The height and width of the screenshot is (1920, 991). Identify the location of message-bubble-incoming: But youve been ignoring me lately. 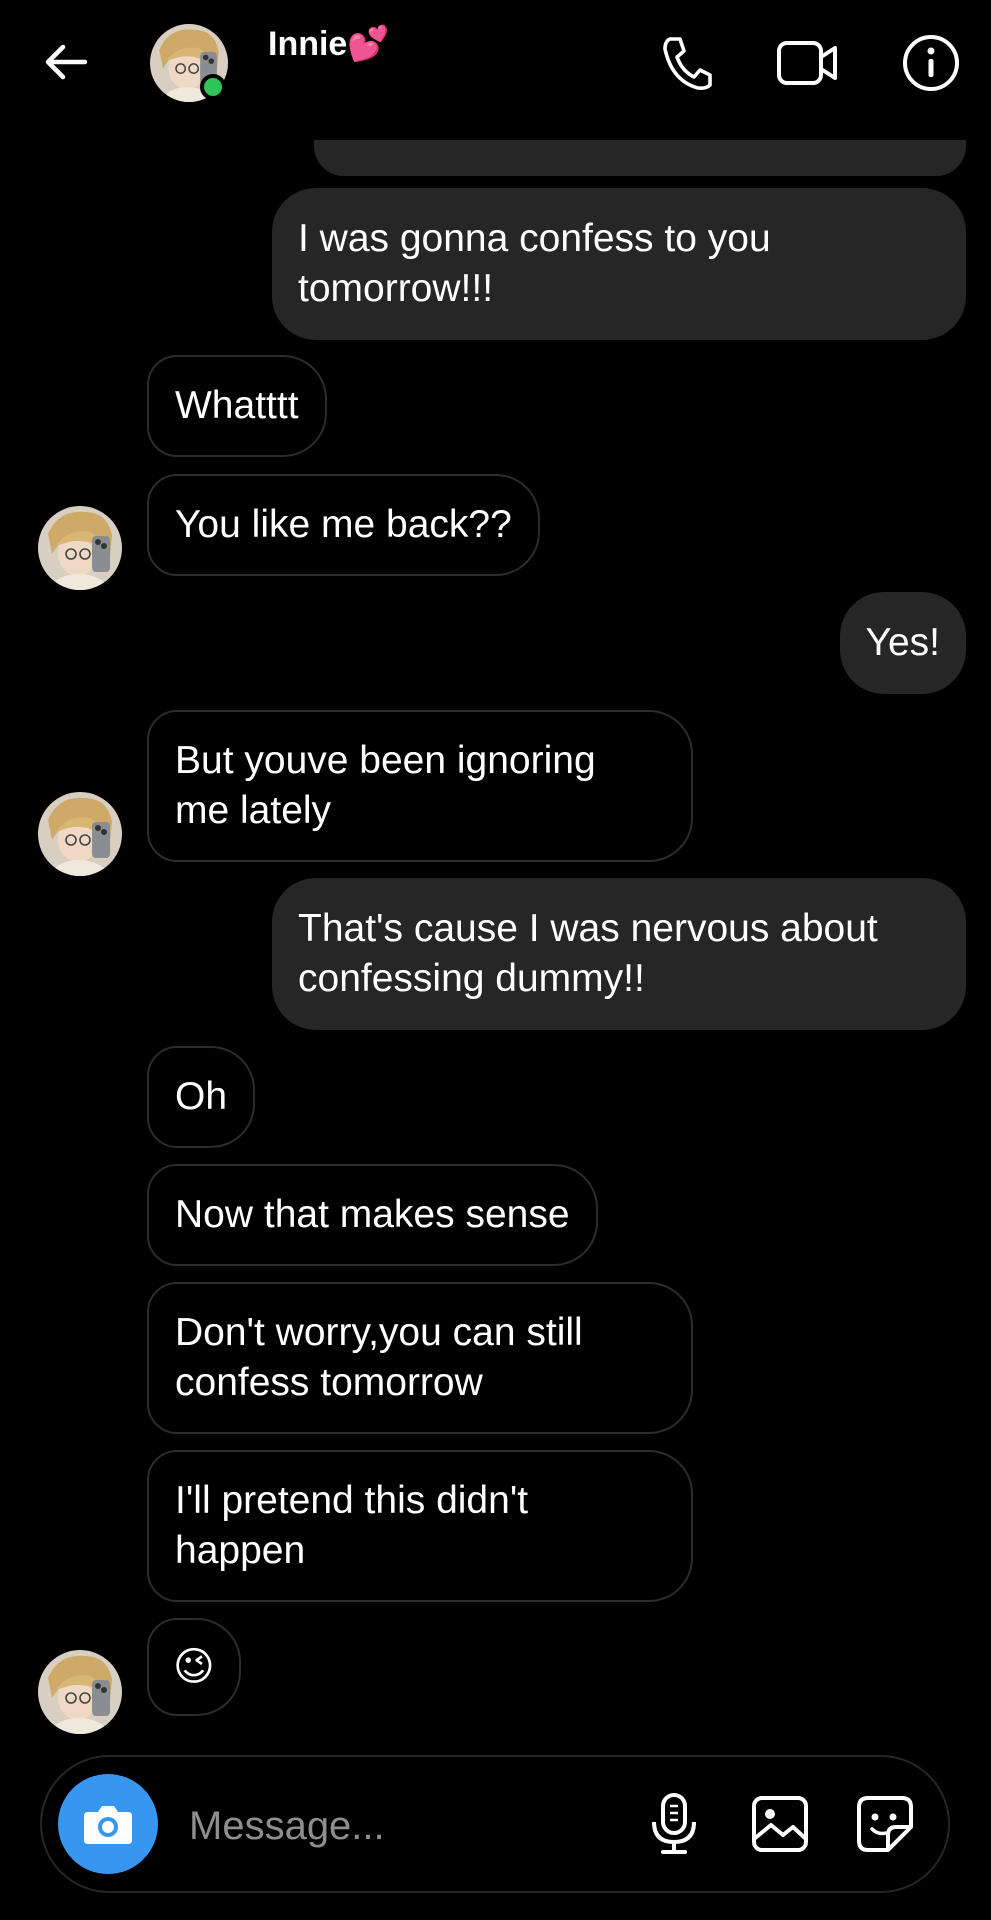
(420, 786).